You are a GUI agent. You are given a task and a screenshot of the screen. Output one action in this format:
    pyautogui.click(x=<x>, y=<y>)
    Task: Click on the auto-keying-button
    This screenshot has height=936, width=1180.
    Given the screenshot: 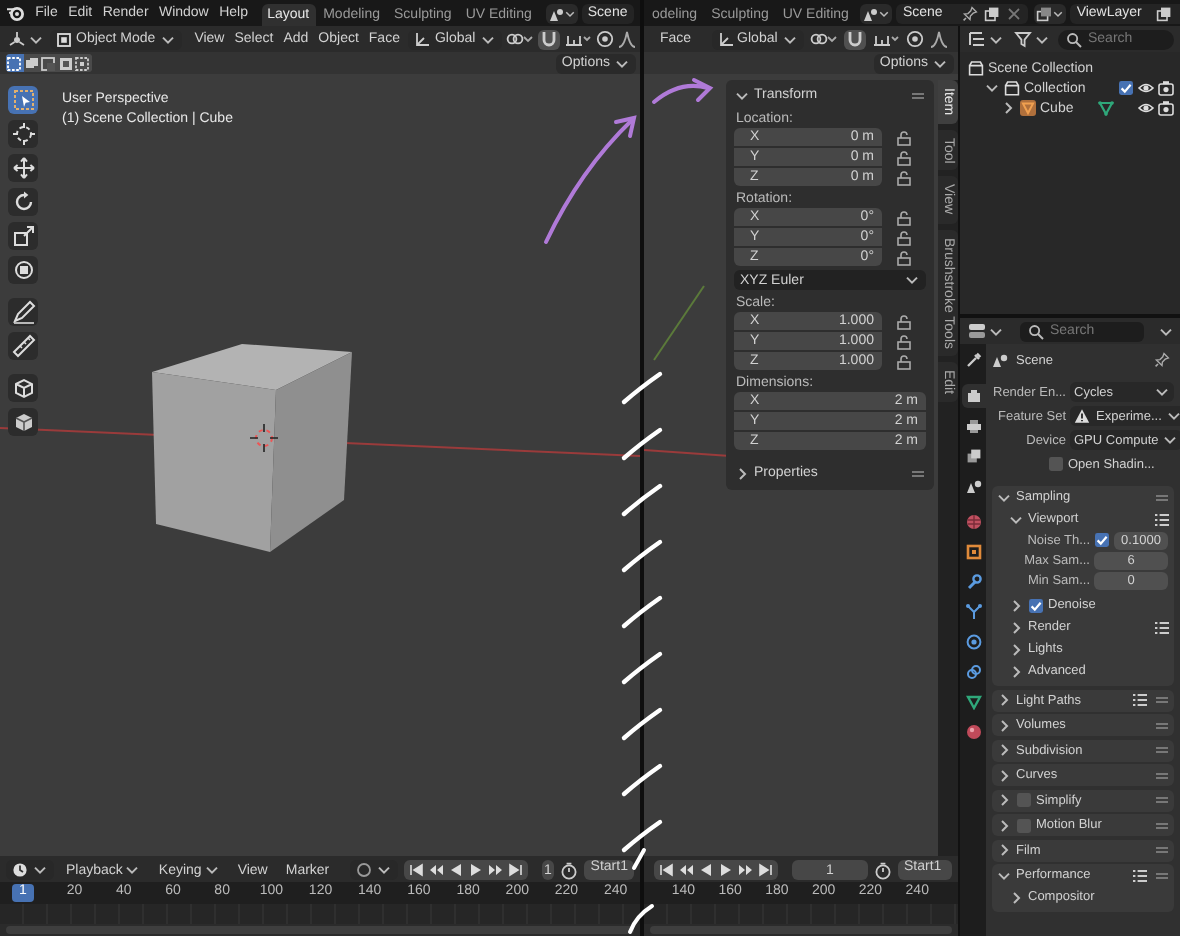 What is the action you would take?
    pyautogui.click(x=373, y=870)
    